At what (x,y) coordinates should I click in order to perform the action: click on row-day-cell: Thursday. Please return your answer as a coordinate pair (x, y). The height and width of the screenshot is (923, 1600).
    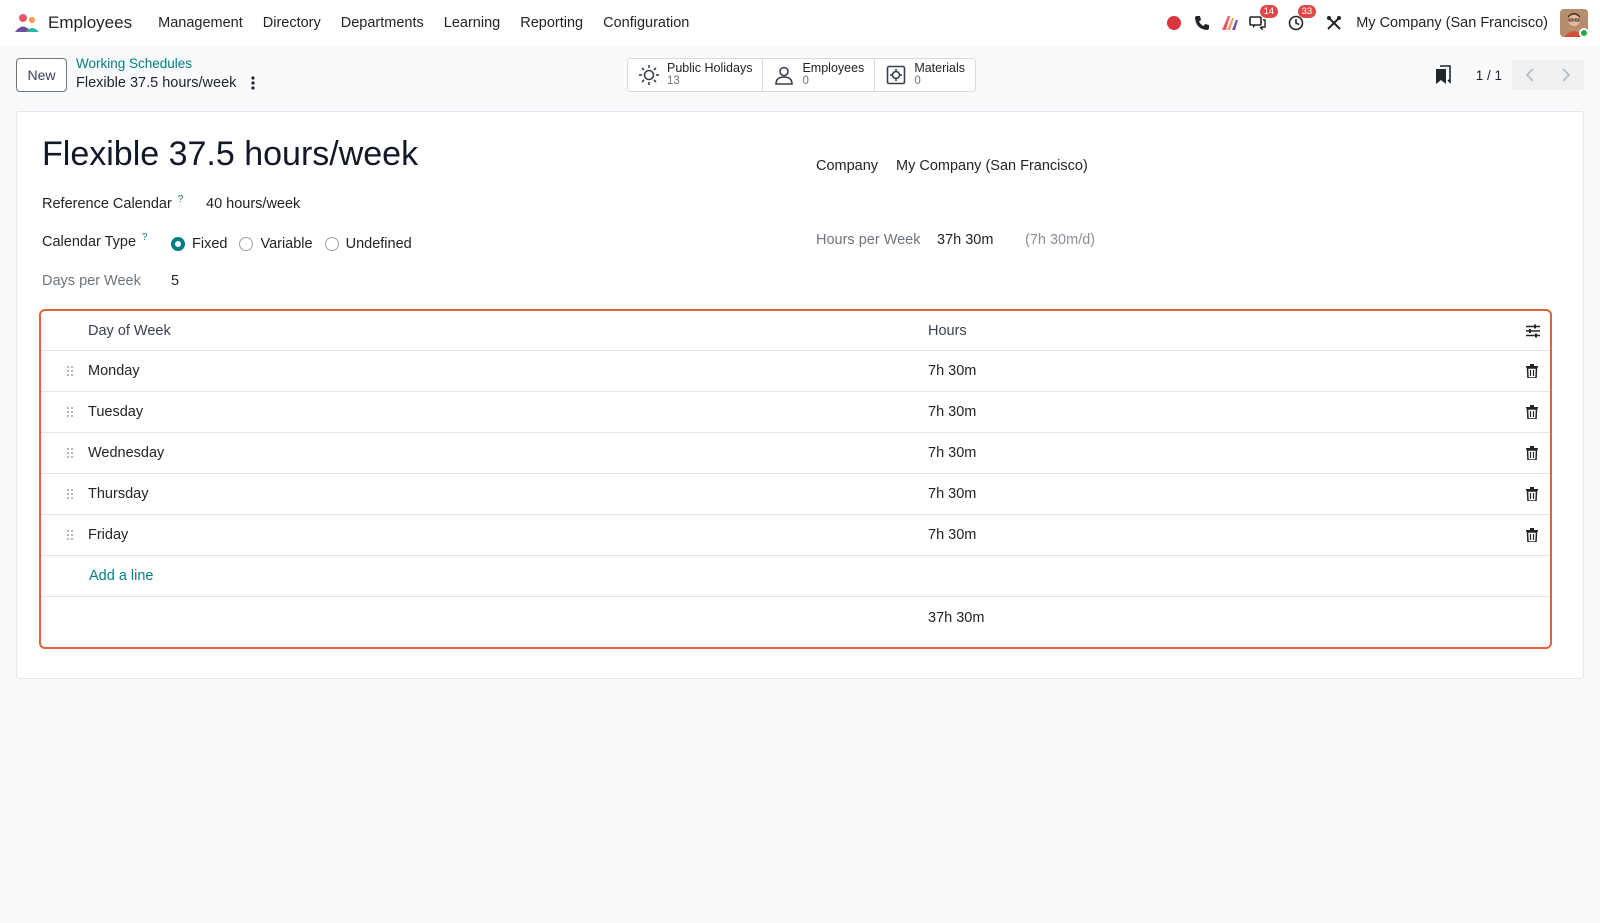
    Looking at the image, I should click on (118, 494).